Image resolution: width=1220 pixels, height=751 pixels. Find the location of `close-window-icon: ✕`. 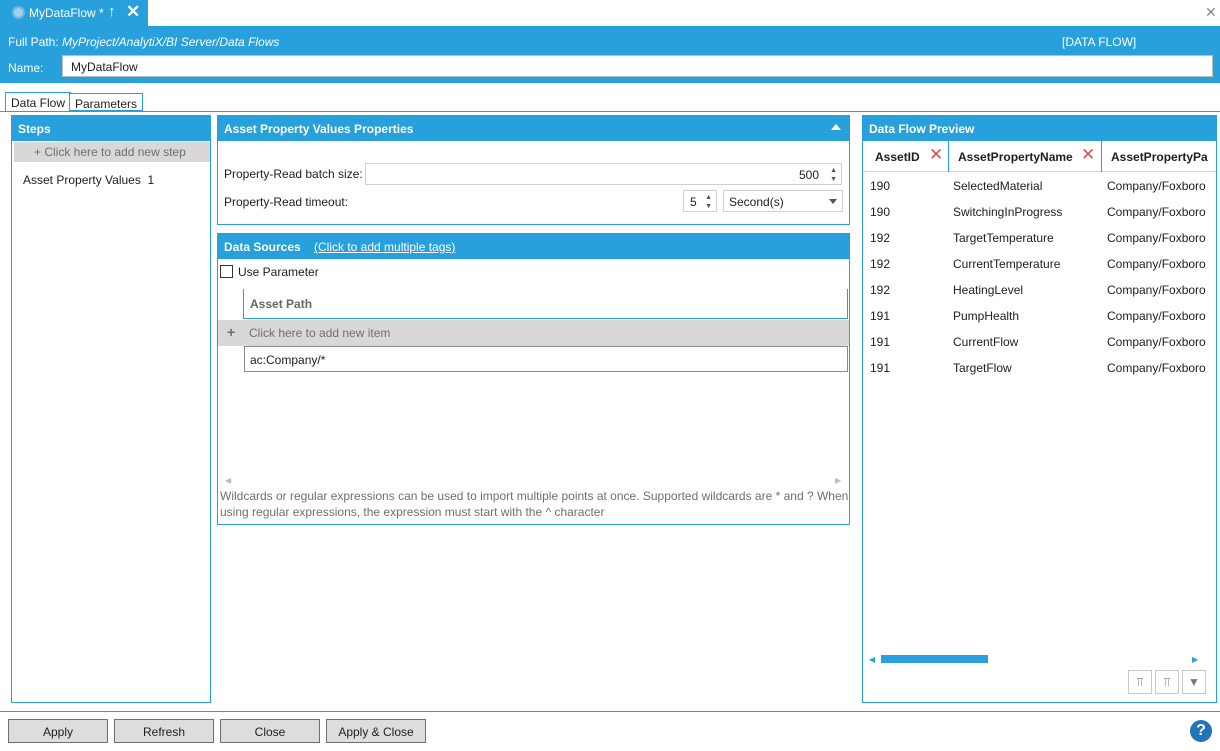

close-window-icon: ✕ is located at coordinates (1211, 12).